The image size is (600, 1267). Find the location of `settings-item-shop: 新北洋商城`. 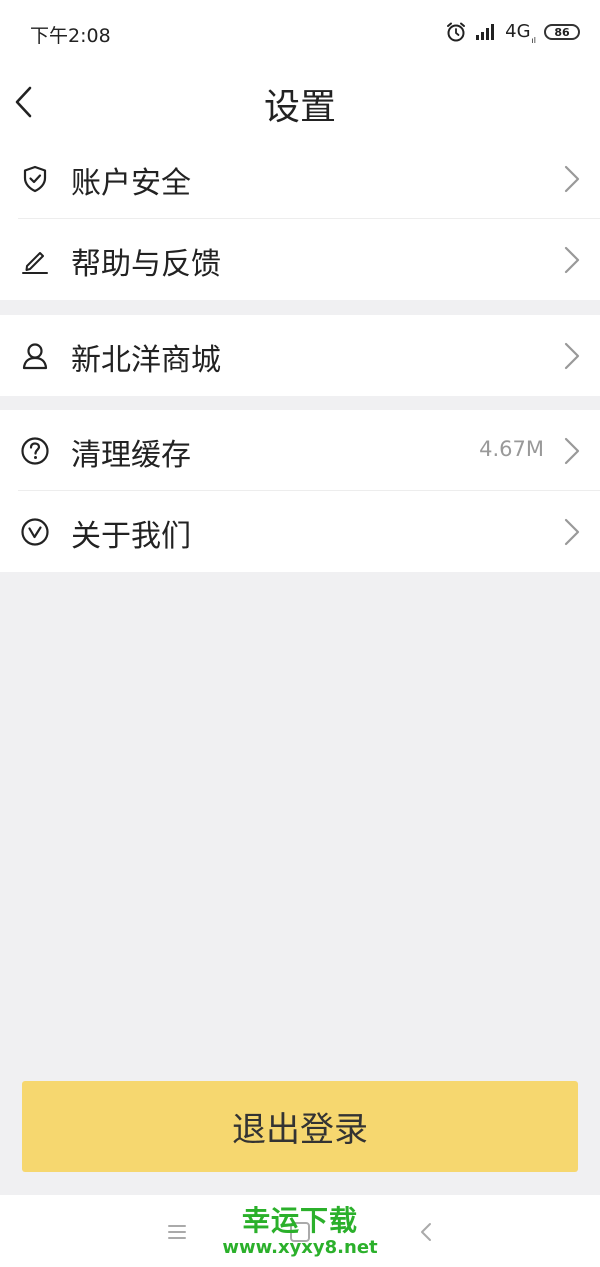

settings-item-shop: 新北洋商城 is located at coordinates (300, 355).